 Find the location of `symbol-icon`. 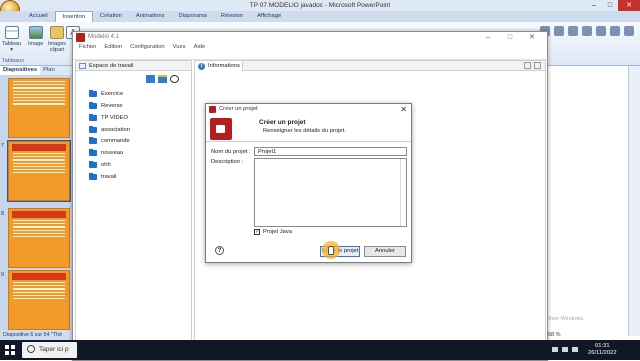

symbol-icon is located at coordinates (629, 31).